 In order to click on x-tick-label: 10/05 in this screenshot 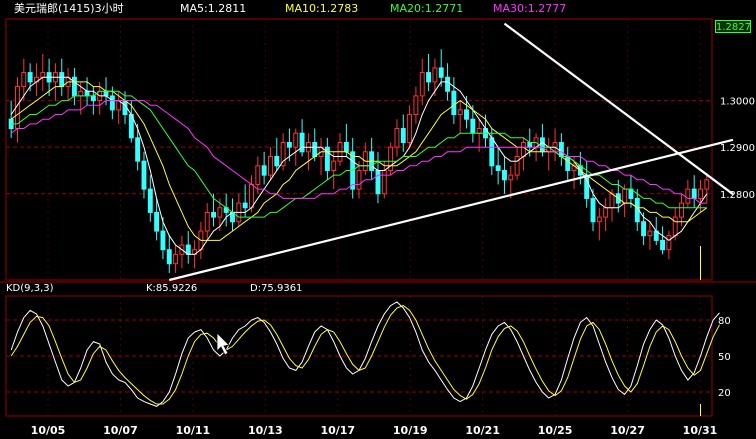, I will do `click(48, 430)`.